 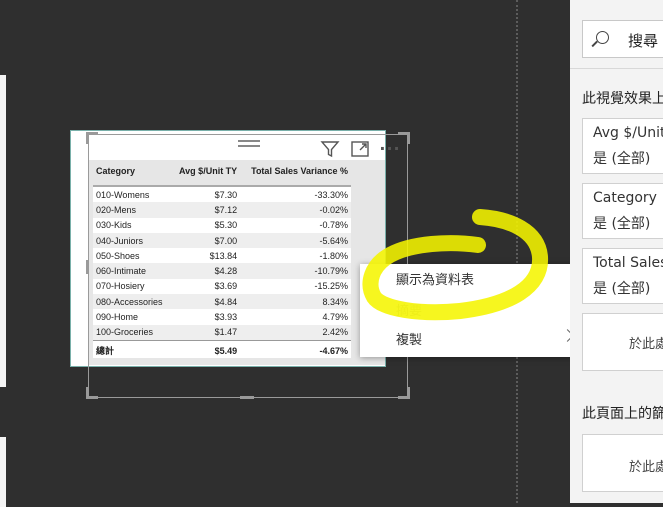 I want to click on cell-variance: -15.25%, so click(x=295, y=286).